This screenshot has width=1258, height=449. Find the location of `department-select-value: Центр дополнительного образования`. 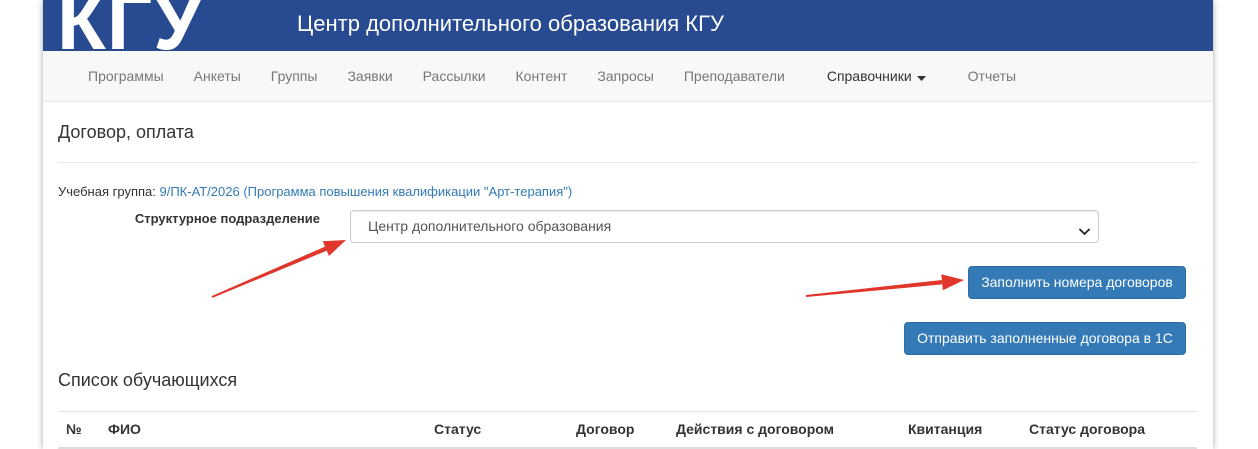

department-select-value: Центр дополнительного образования is located at coordinates (490, 226).